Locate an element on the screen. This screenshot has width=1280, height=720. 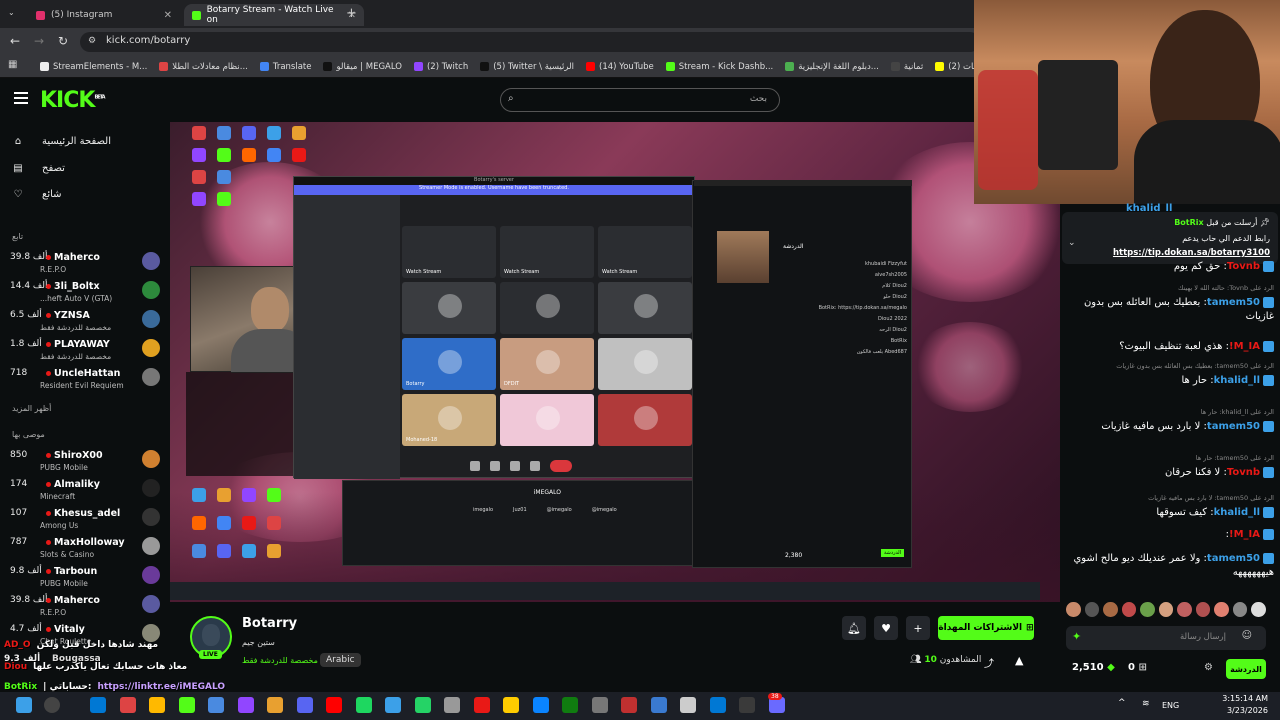
chat-settings-icon: ⚙ is located at coordinates (1208, 667).